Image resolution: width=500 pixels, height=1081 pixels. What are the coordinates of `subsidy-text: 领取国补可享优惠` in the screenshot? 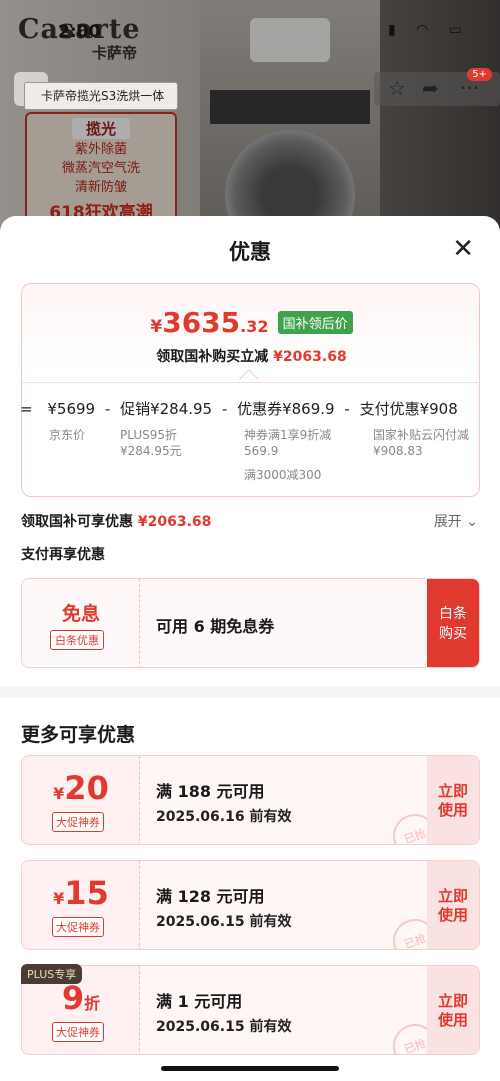 It's located at (77, 522).